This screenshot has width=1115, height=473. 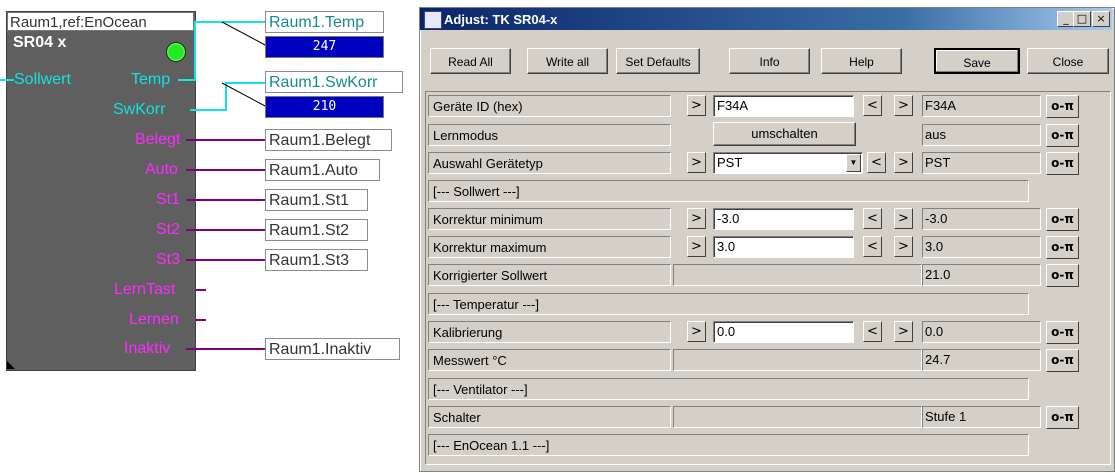 What do you see at coordinates (769, 61) in the screenshot?
I see `info-button: Info` at bounding box center [769, 61].